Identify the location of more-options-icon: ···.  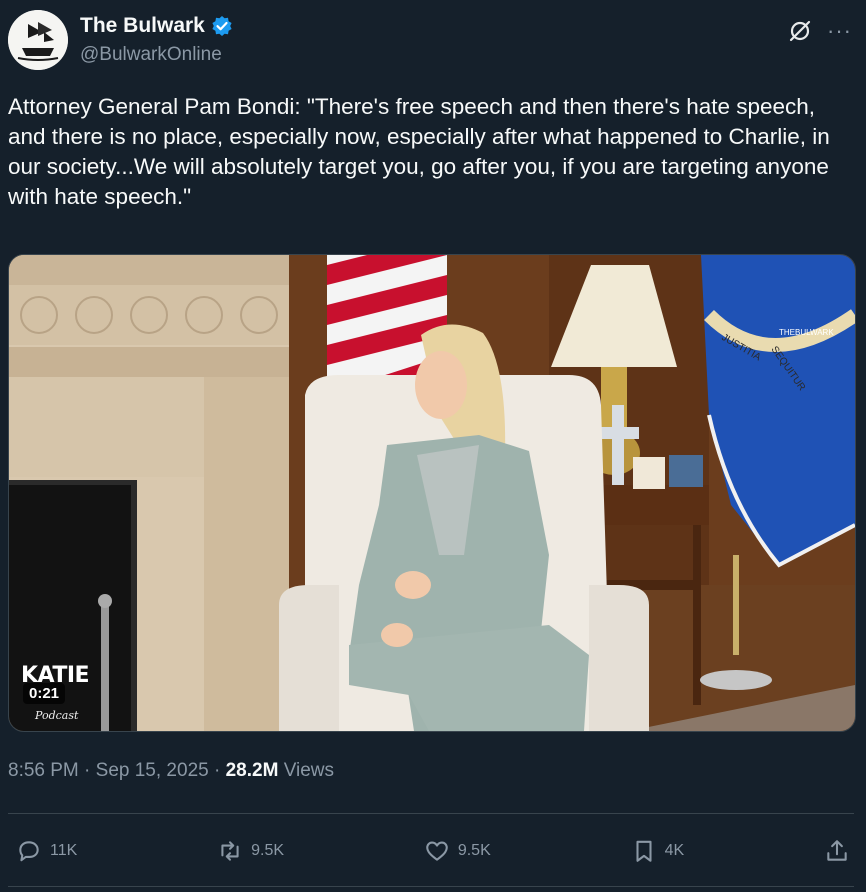
(839, 31).